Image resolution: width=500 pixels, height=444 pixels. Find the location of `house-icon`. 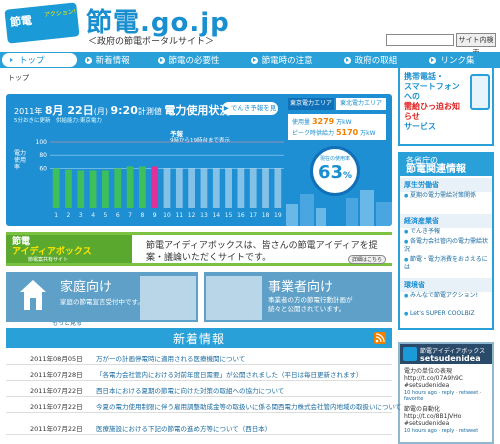

house-icon is located at coordinates (33, 295).